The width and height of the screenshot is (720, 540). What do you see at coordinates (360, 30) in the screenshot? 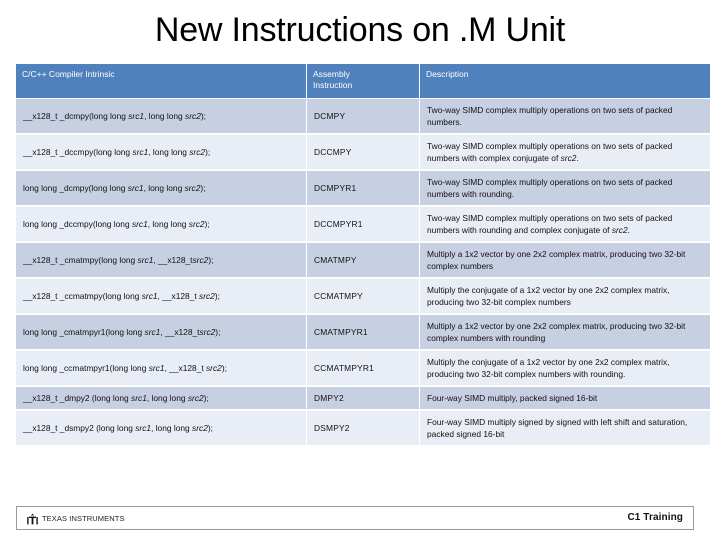
I see `page-title: New Instructions on .M Unit` at bounding box center [360, 30].